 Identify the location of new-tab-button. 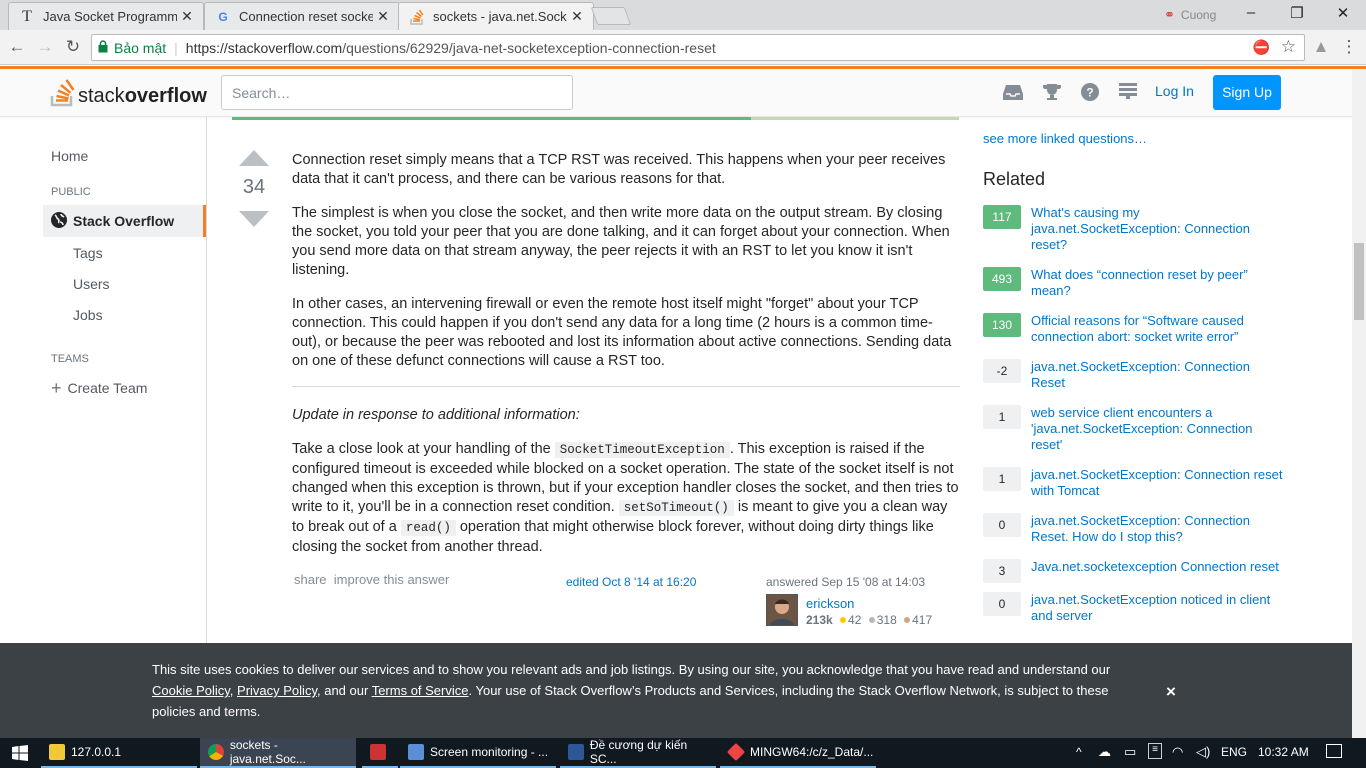
(611, 16).